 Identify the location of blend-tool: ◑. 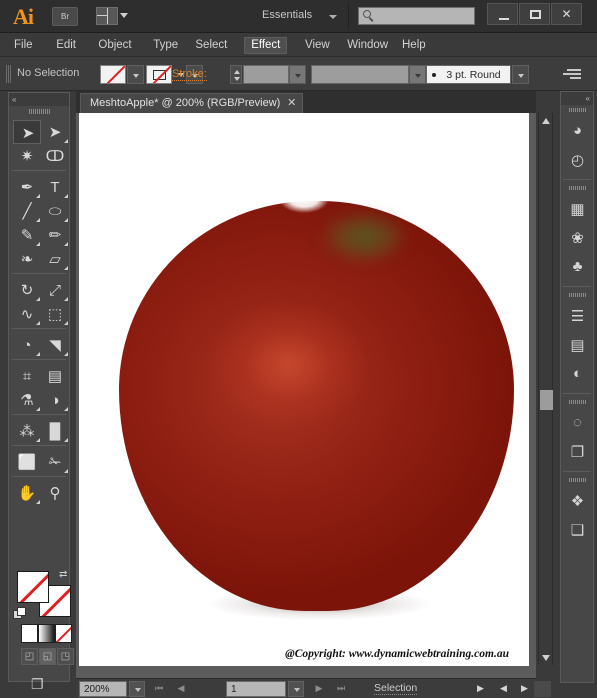
(55, 400).